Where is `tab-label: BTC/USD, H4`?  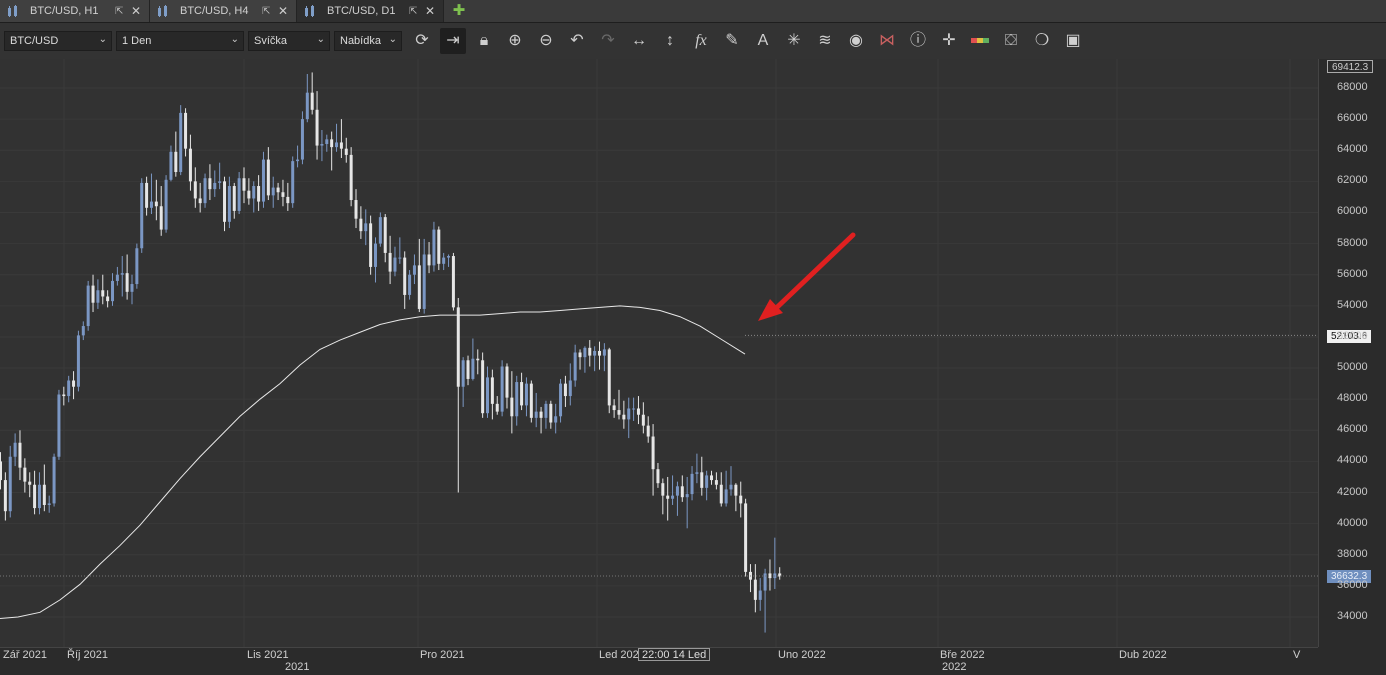 tab-label: BTC/USD, H4 is located at coordinates (214, 11).